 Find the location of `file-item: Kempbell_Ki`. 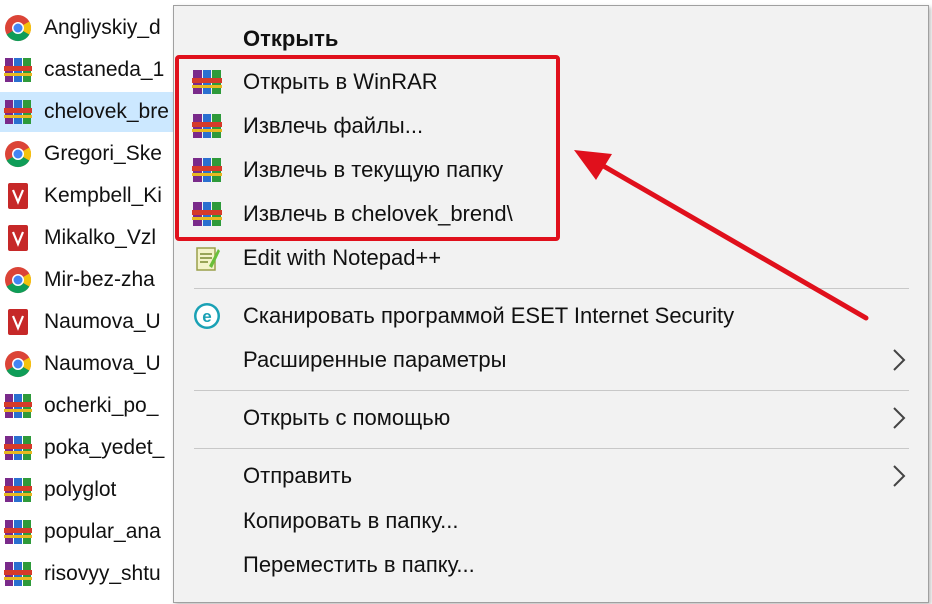

file-item: Kempbell_Ki is located at coordinates (90, 196).